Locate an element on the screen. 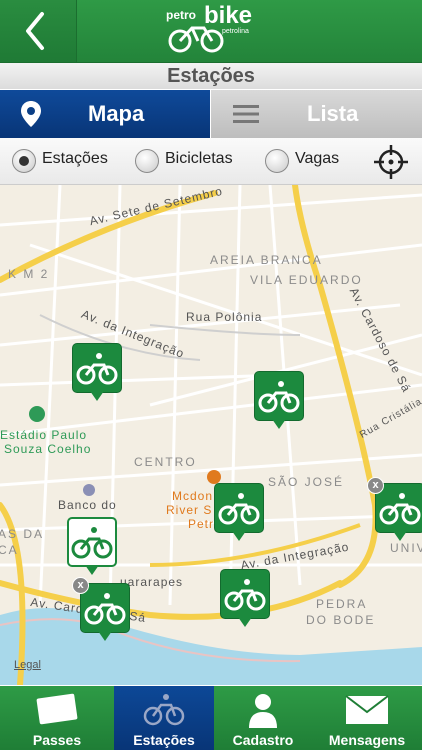 This screenshot has height=750, width=422. legal-link: Legal is located at coordinates (27, 665).